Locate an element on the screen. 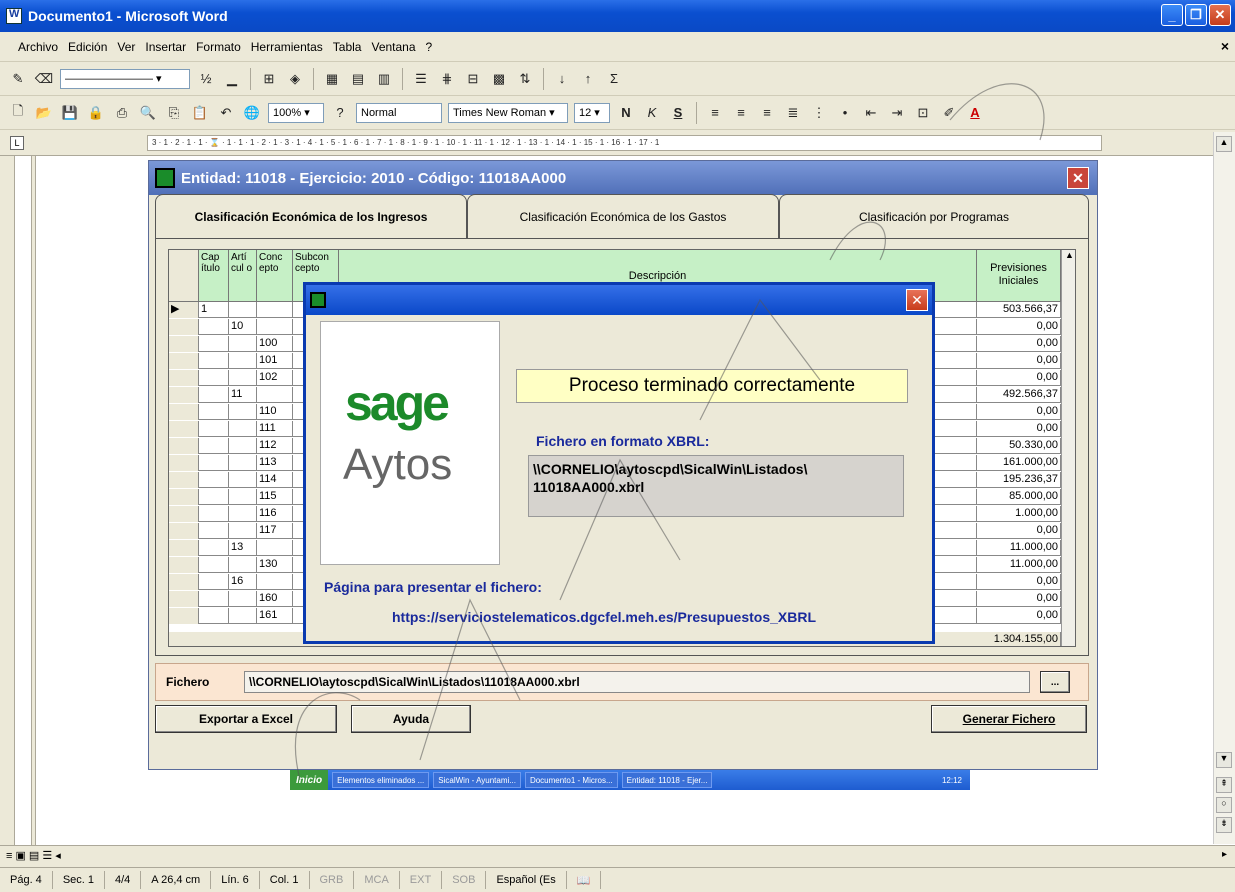 This screenshot has height=892, width=1235. grid-cell-conc: 161 is located at coordinates (275, 616).